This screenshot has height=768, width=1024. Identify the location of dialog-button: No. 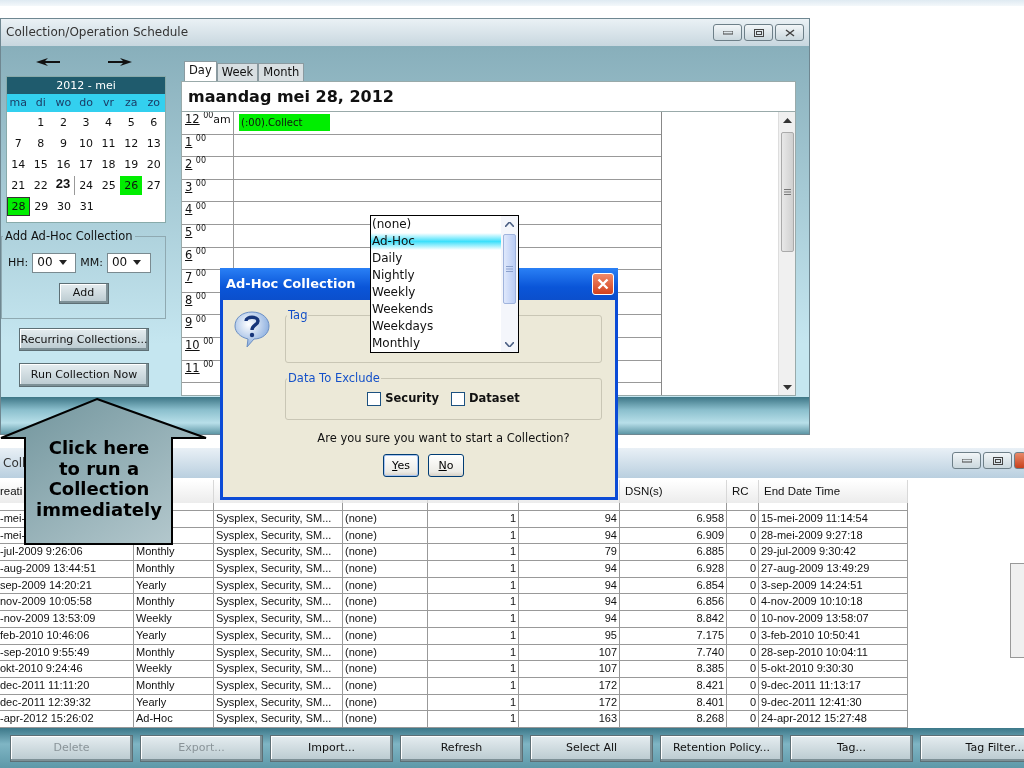
(446, 465).